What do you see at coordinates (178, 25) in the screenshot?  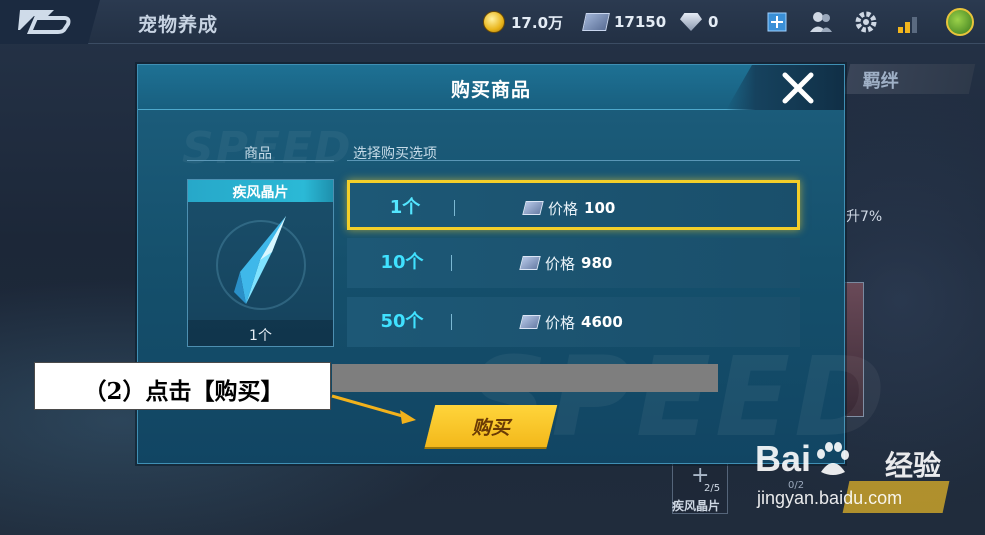 I see `screen-title: 宠物养成` at bounding box center [178, 25].